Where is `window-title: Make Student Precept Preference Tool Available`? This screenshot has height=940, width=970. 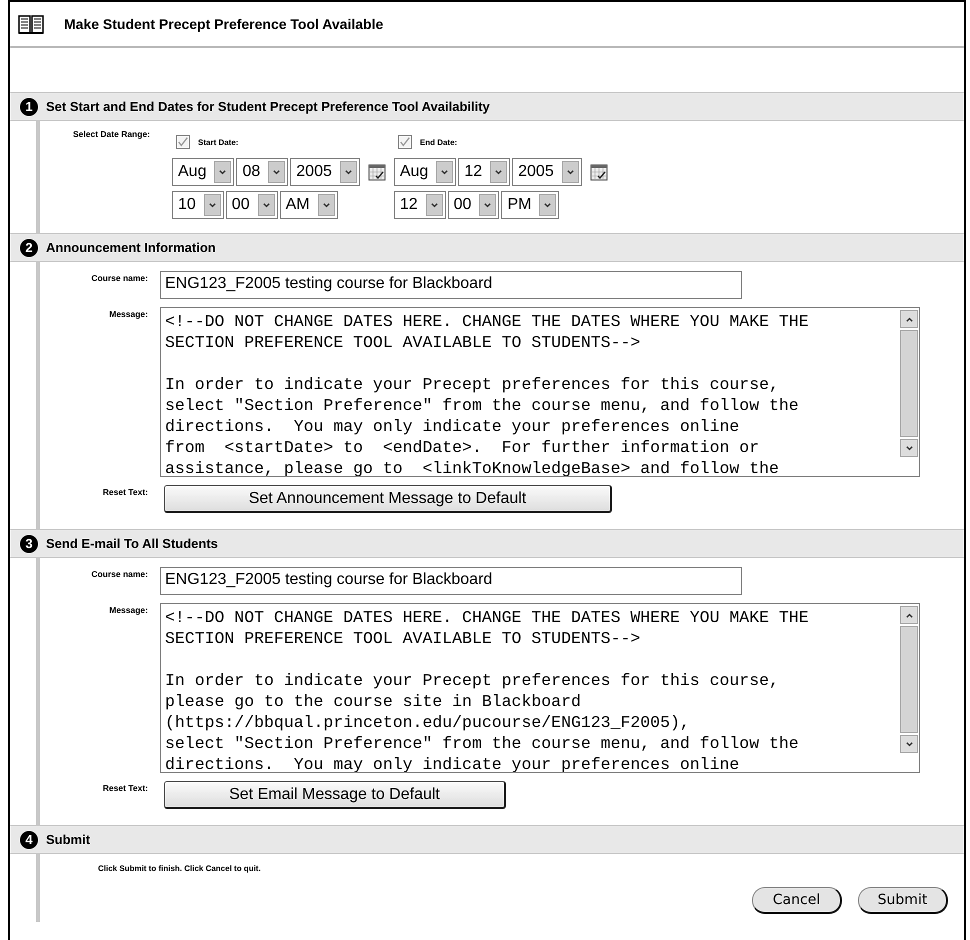 window-title: Make Student Precept Preference Tool Available is located at coordinates (224, 24).